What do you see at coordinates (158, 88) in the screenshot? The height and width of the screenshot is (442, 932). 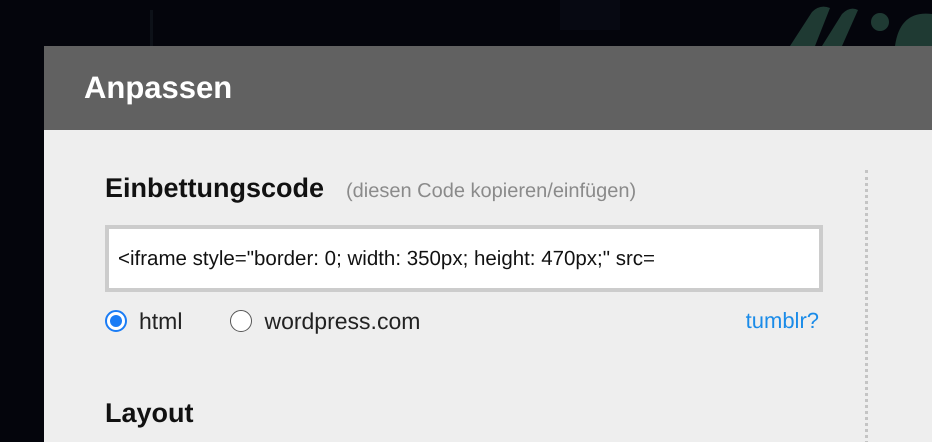 I see `dialog-title: Anpassen` at bounding box center [158, 88].